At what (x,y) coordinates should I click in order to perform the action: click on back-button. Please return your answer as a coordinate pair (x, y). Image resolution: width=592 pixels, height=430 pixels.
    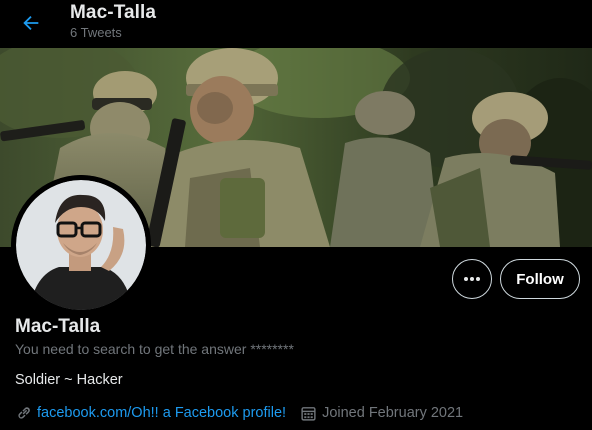
    Looking at the image, I should click on (31, 23).